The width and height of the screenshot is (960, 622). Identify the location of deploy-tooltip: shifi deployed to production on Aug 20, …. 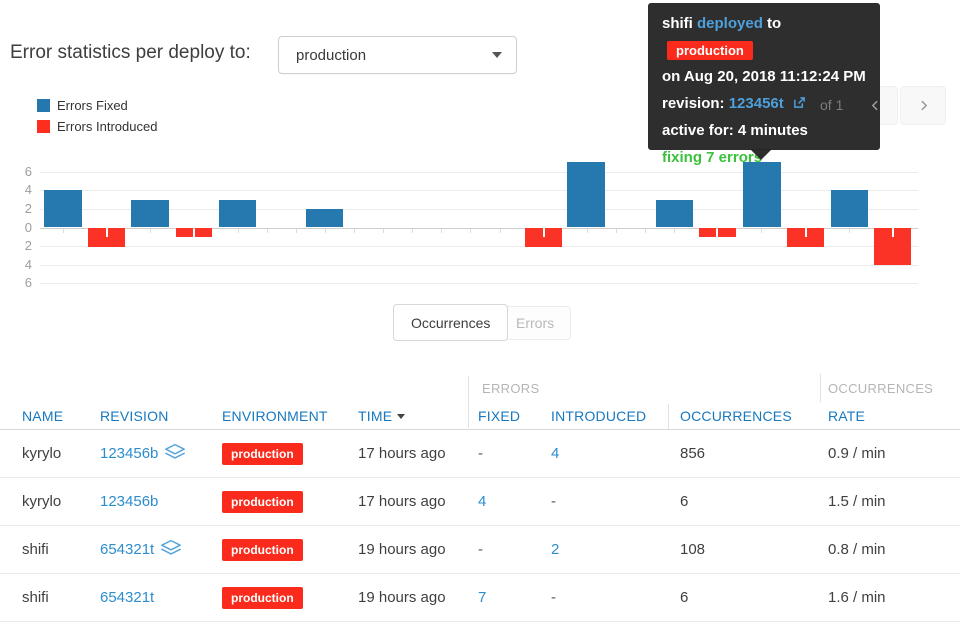
(764, 84).